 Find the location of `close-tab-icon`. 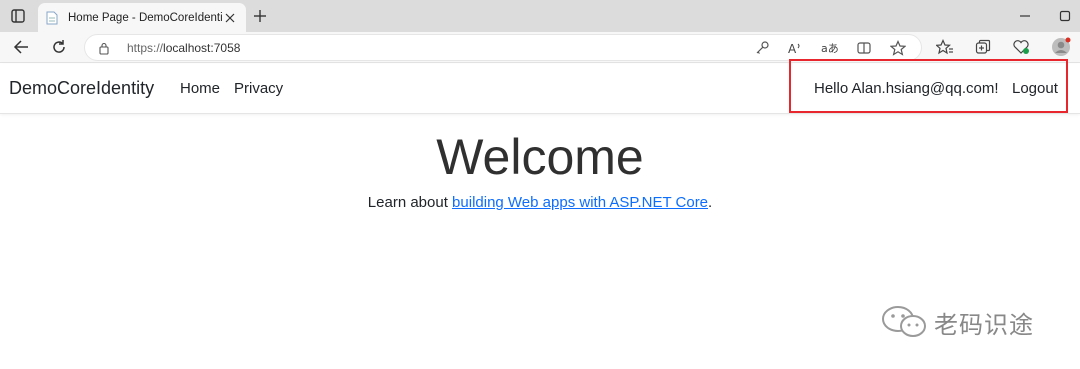

close-tab-icon is located at coordinates (230, 18).